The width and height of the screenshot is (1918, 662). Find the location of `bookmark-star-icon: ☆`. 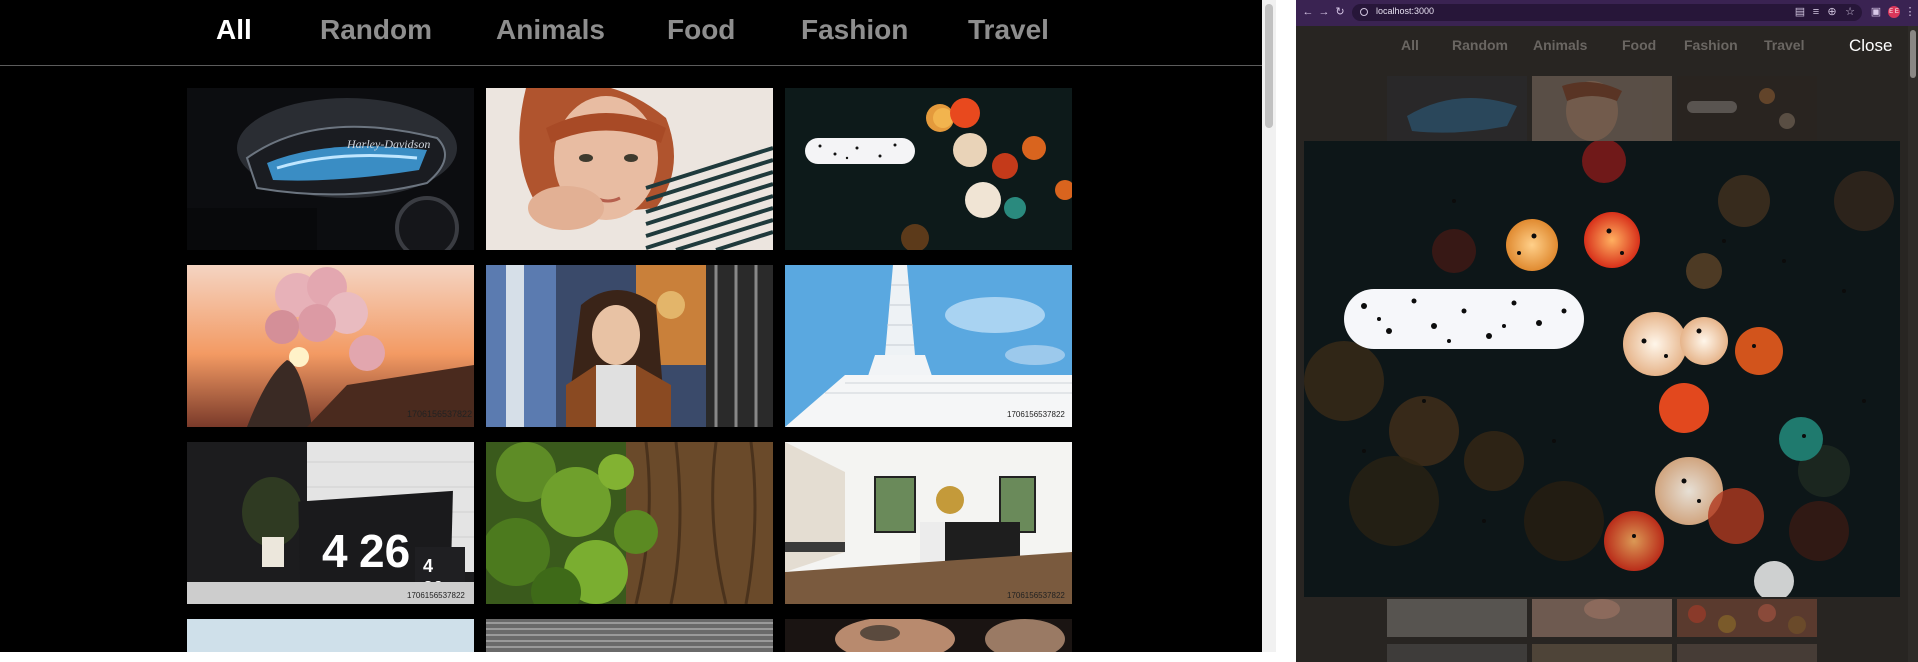

bookmark-star-icon: ☆ is located at coordinates (1850, 12).